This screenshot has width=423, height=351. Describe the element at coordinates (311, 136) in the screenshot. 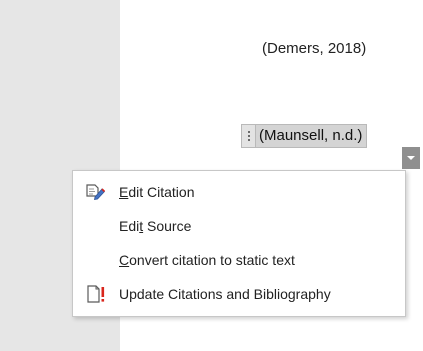

I see `citation-maunsell: (Maunsell, n.d.)` at that location.